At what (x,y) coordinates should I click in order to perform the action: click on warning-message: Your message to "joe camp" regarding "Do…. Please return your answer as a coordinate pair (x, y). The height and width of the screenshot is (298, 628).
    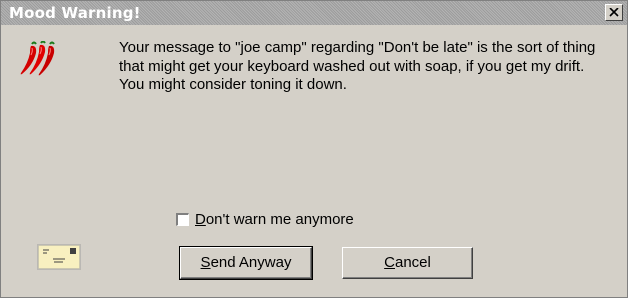
    Looking at the image, I should click on (357, 66).